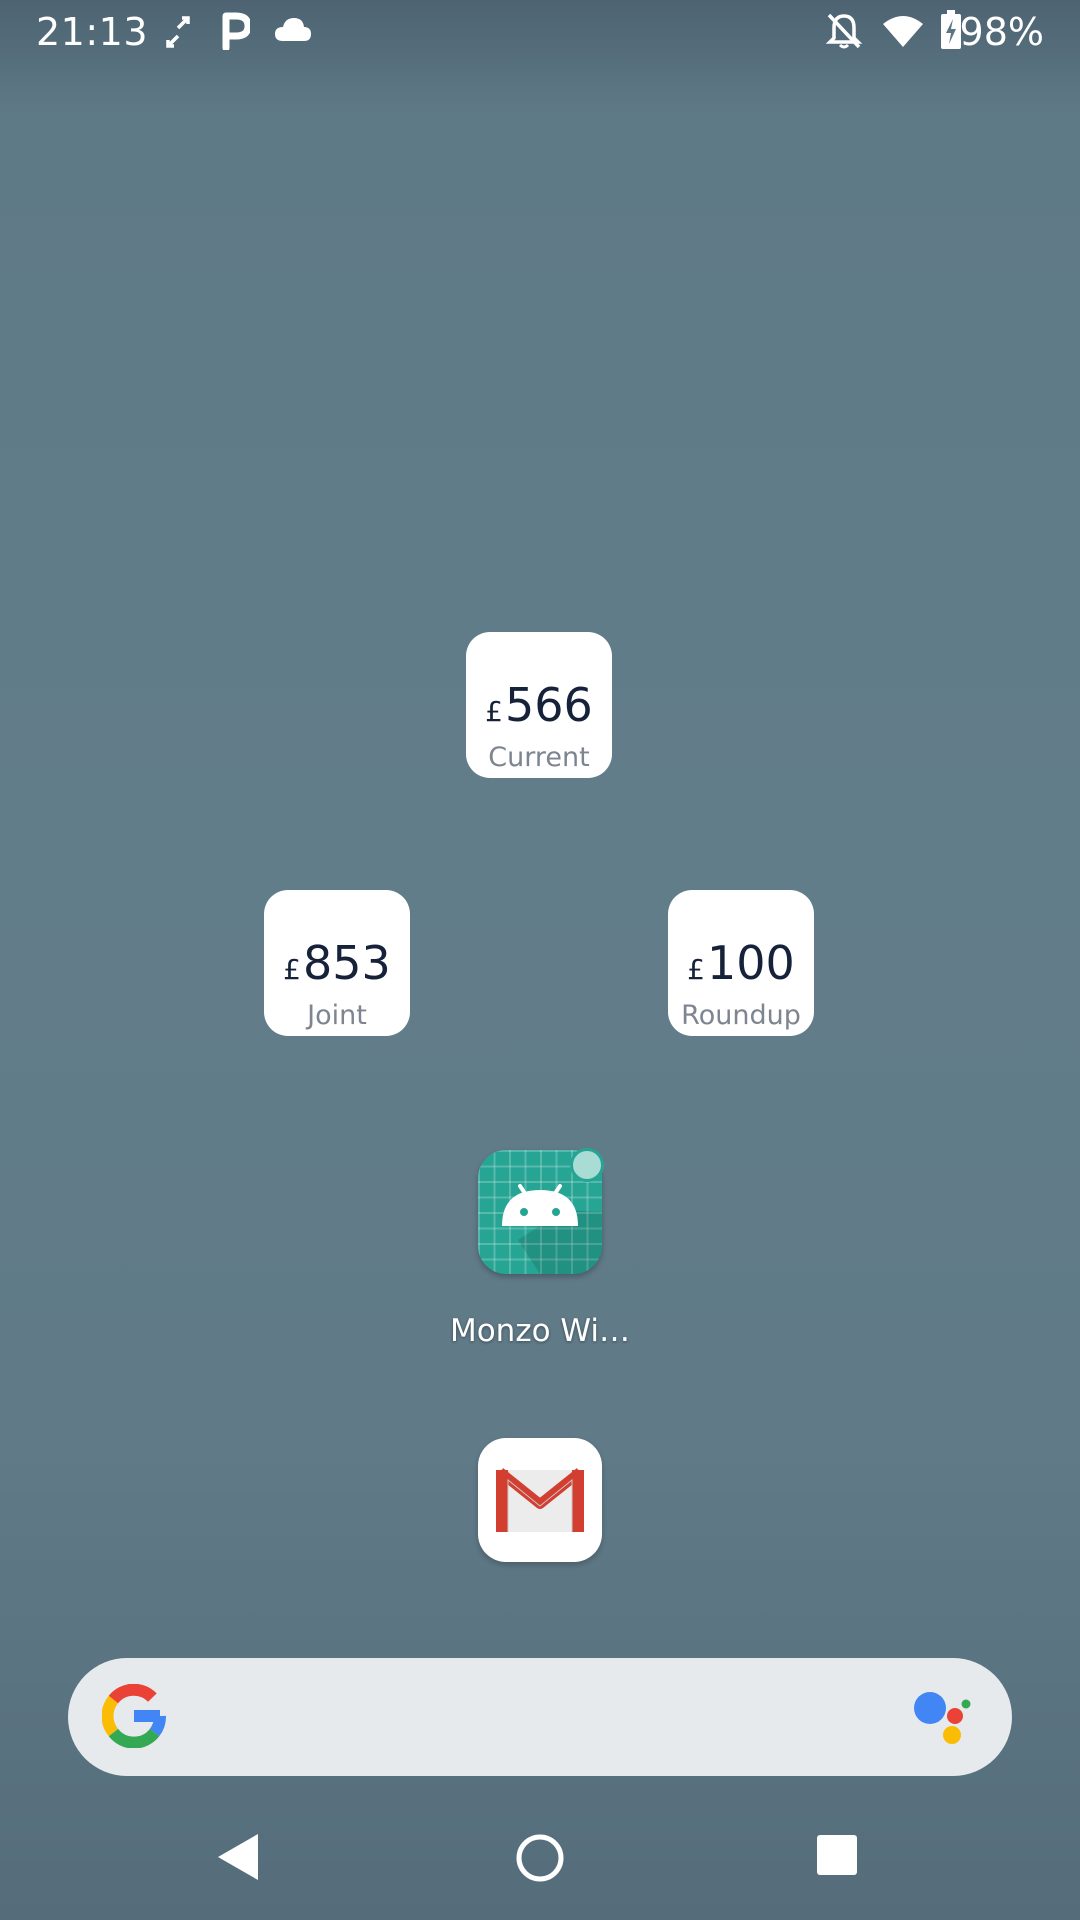 The width and height of the screenshot is (1080, 1920). I want to click on widget-current-account: £566 Current, so click(539, 705).